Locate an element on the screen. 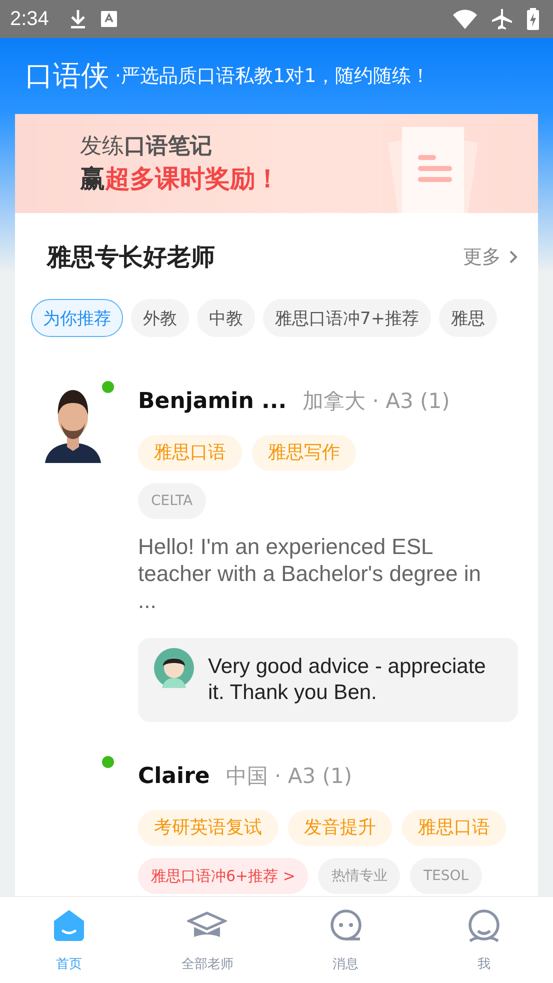 The width and height of the screenshot is (553, 983). filter-chip: 雅思 is located at coordinates (468, 318).